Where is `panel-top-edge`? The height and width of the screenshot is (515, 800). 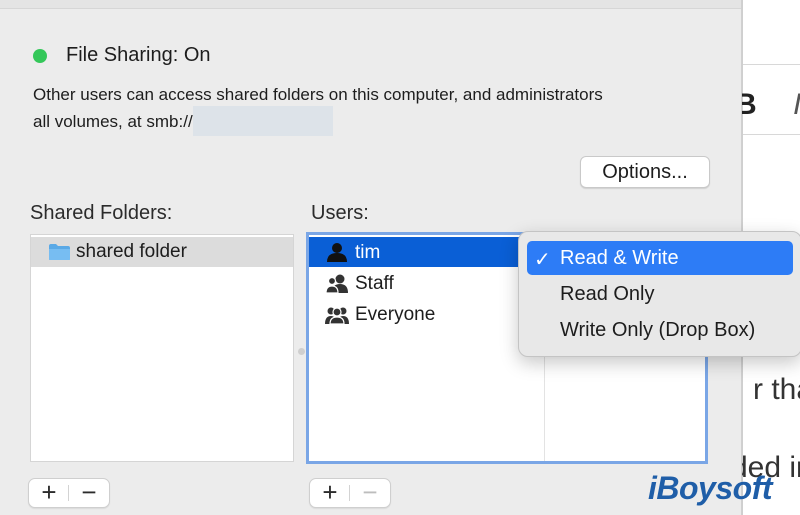
panel-top-edge is located at coordinates (370, 4).